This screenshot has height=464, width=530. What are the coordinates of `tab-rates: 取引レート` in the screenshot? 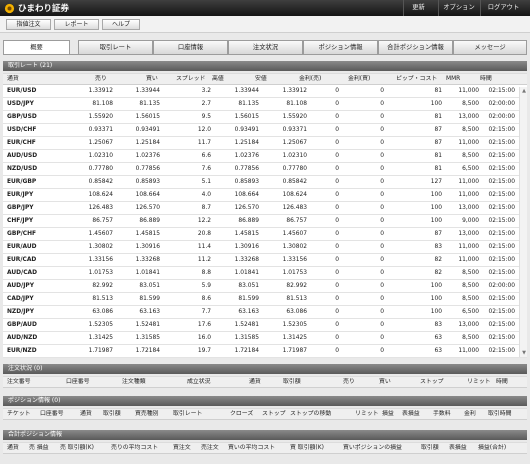 It's located at (115, 47).